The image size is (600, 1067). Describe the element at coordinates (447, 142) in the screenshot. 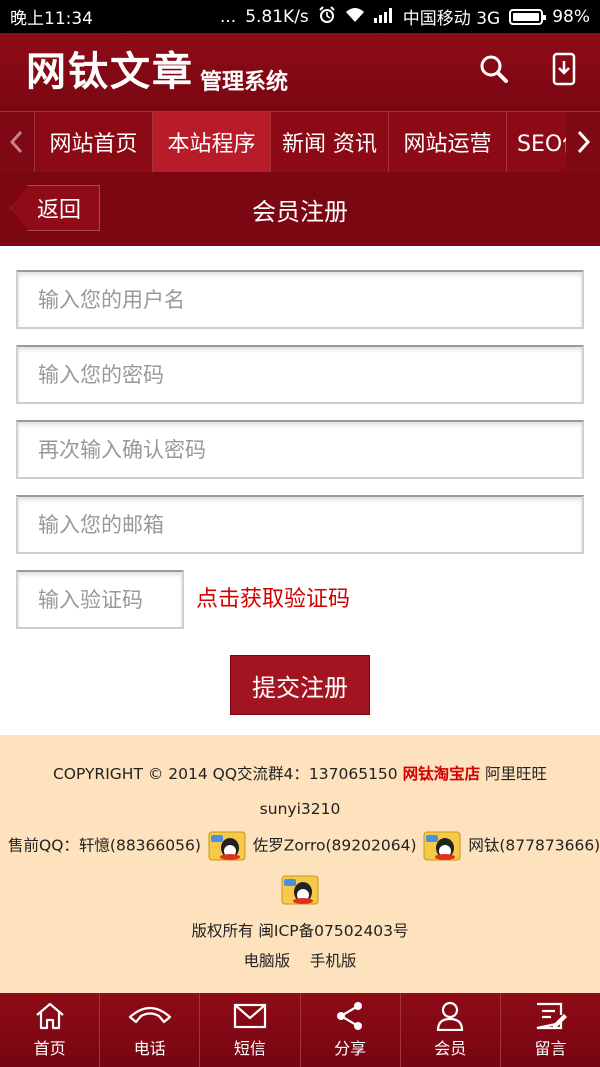

I see `nav-item-operations: 网站运营` at that location.